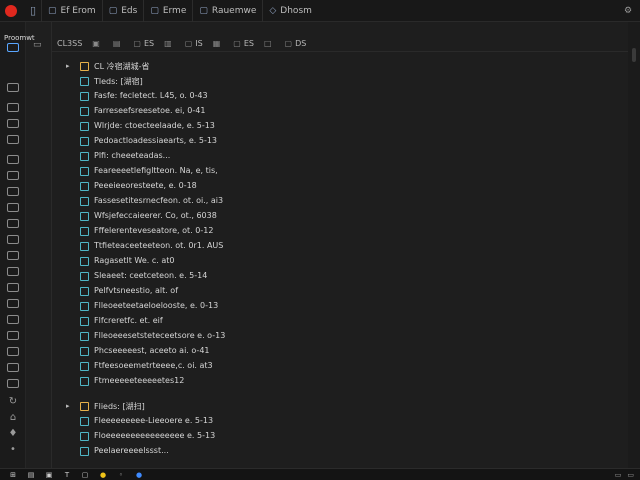  I want to click on app-icon: ◦, so click(121, 475).